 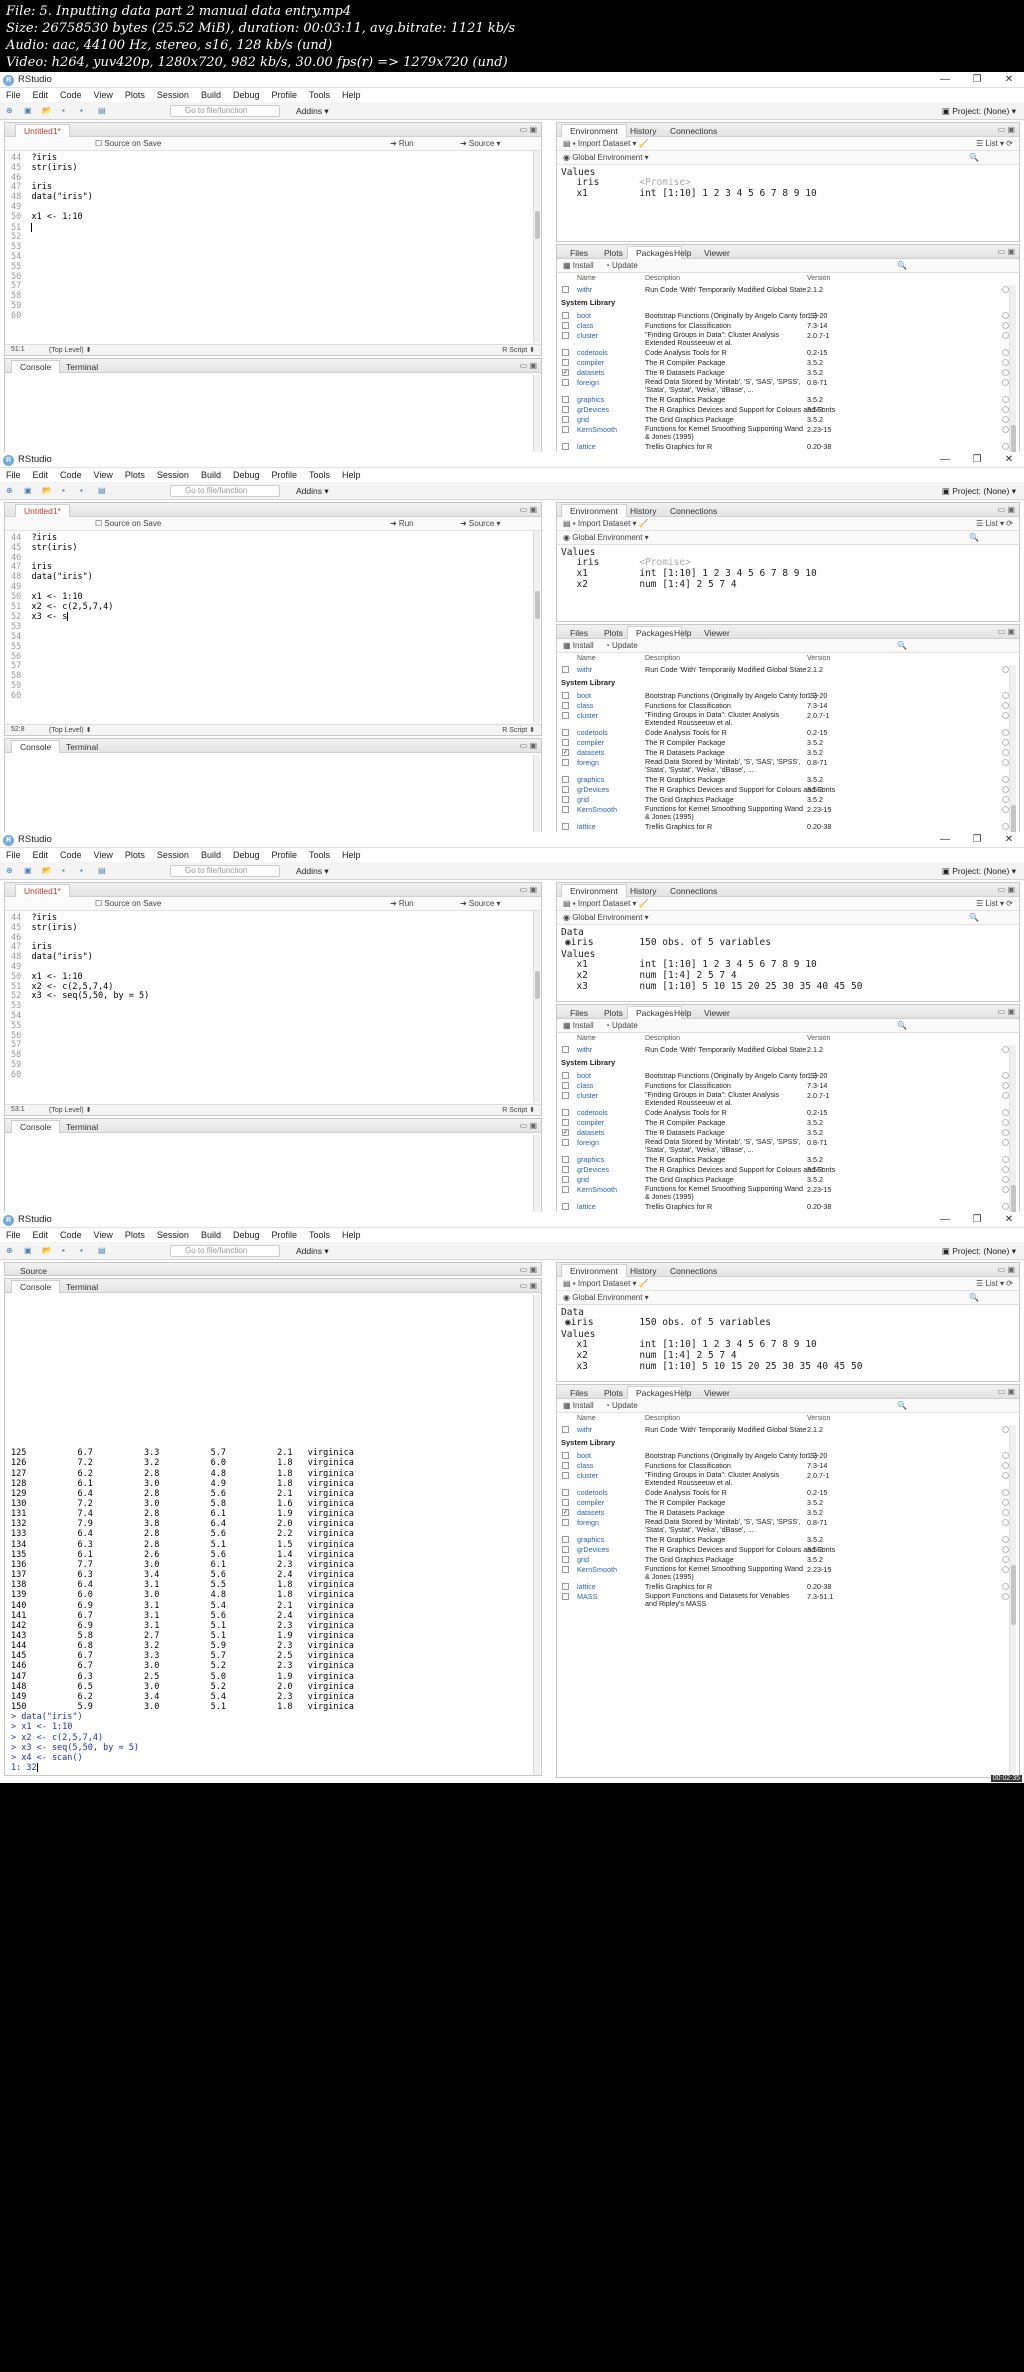 What do you see at coordinates (590, 742) in the screenshot?
I see `package-name: compiler` at bounding box center [590, 742].